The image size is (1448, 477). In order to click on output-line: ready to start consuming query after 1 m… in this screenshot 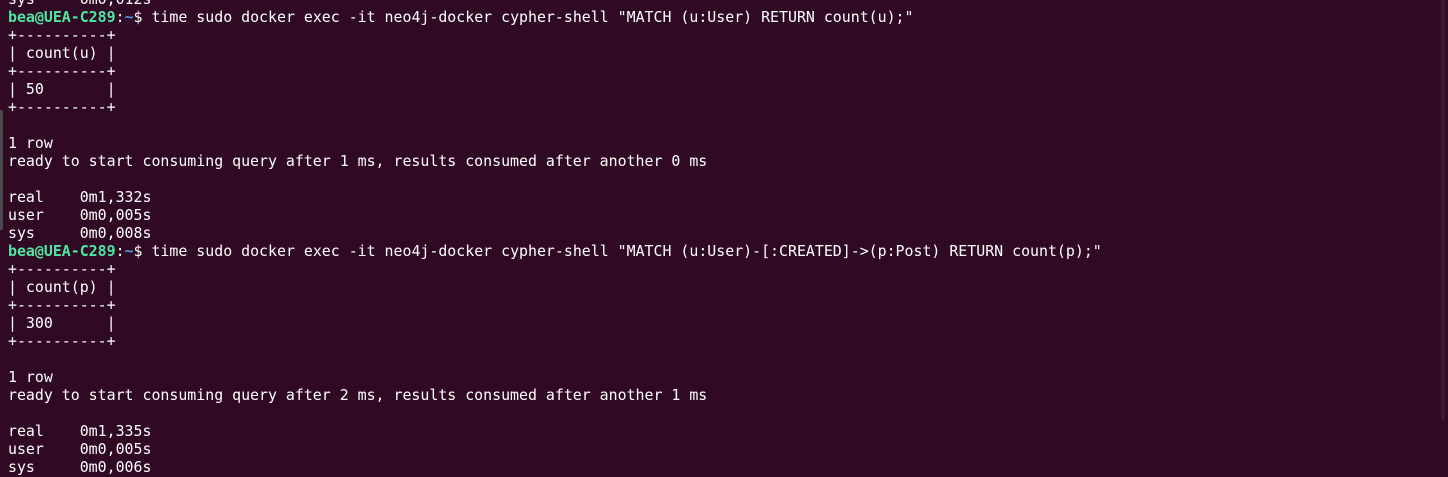, I will do `click(358, 161)`.